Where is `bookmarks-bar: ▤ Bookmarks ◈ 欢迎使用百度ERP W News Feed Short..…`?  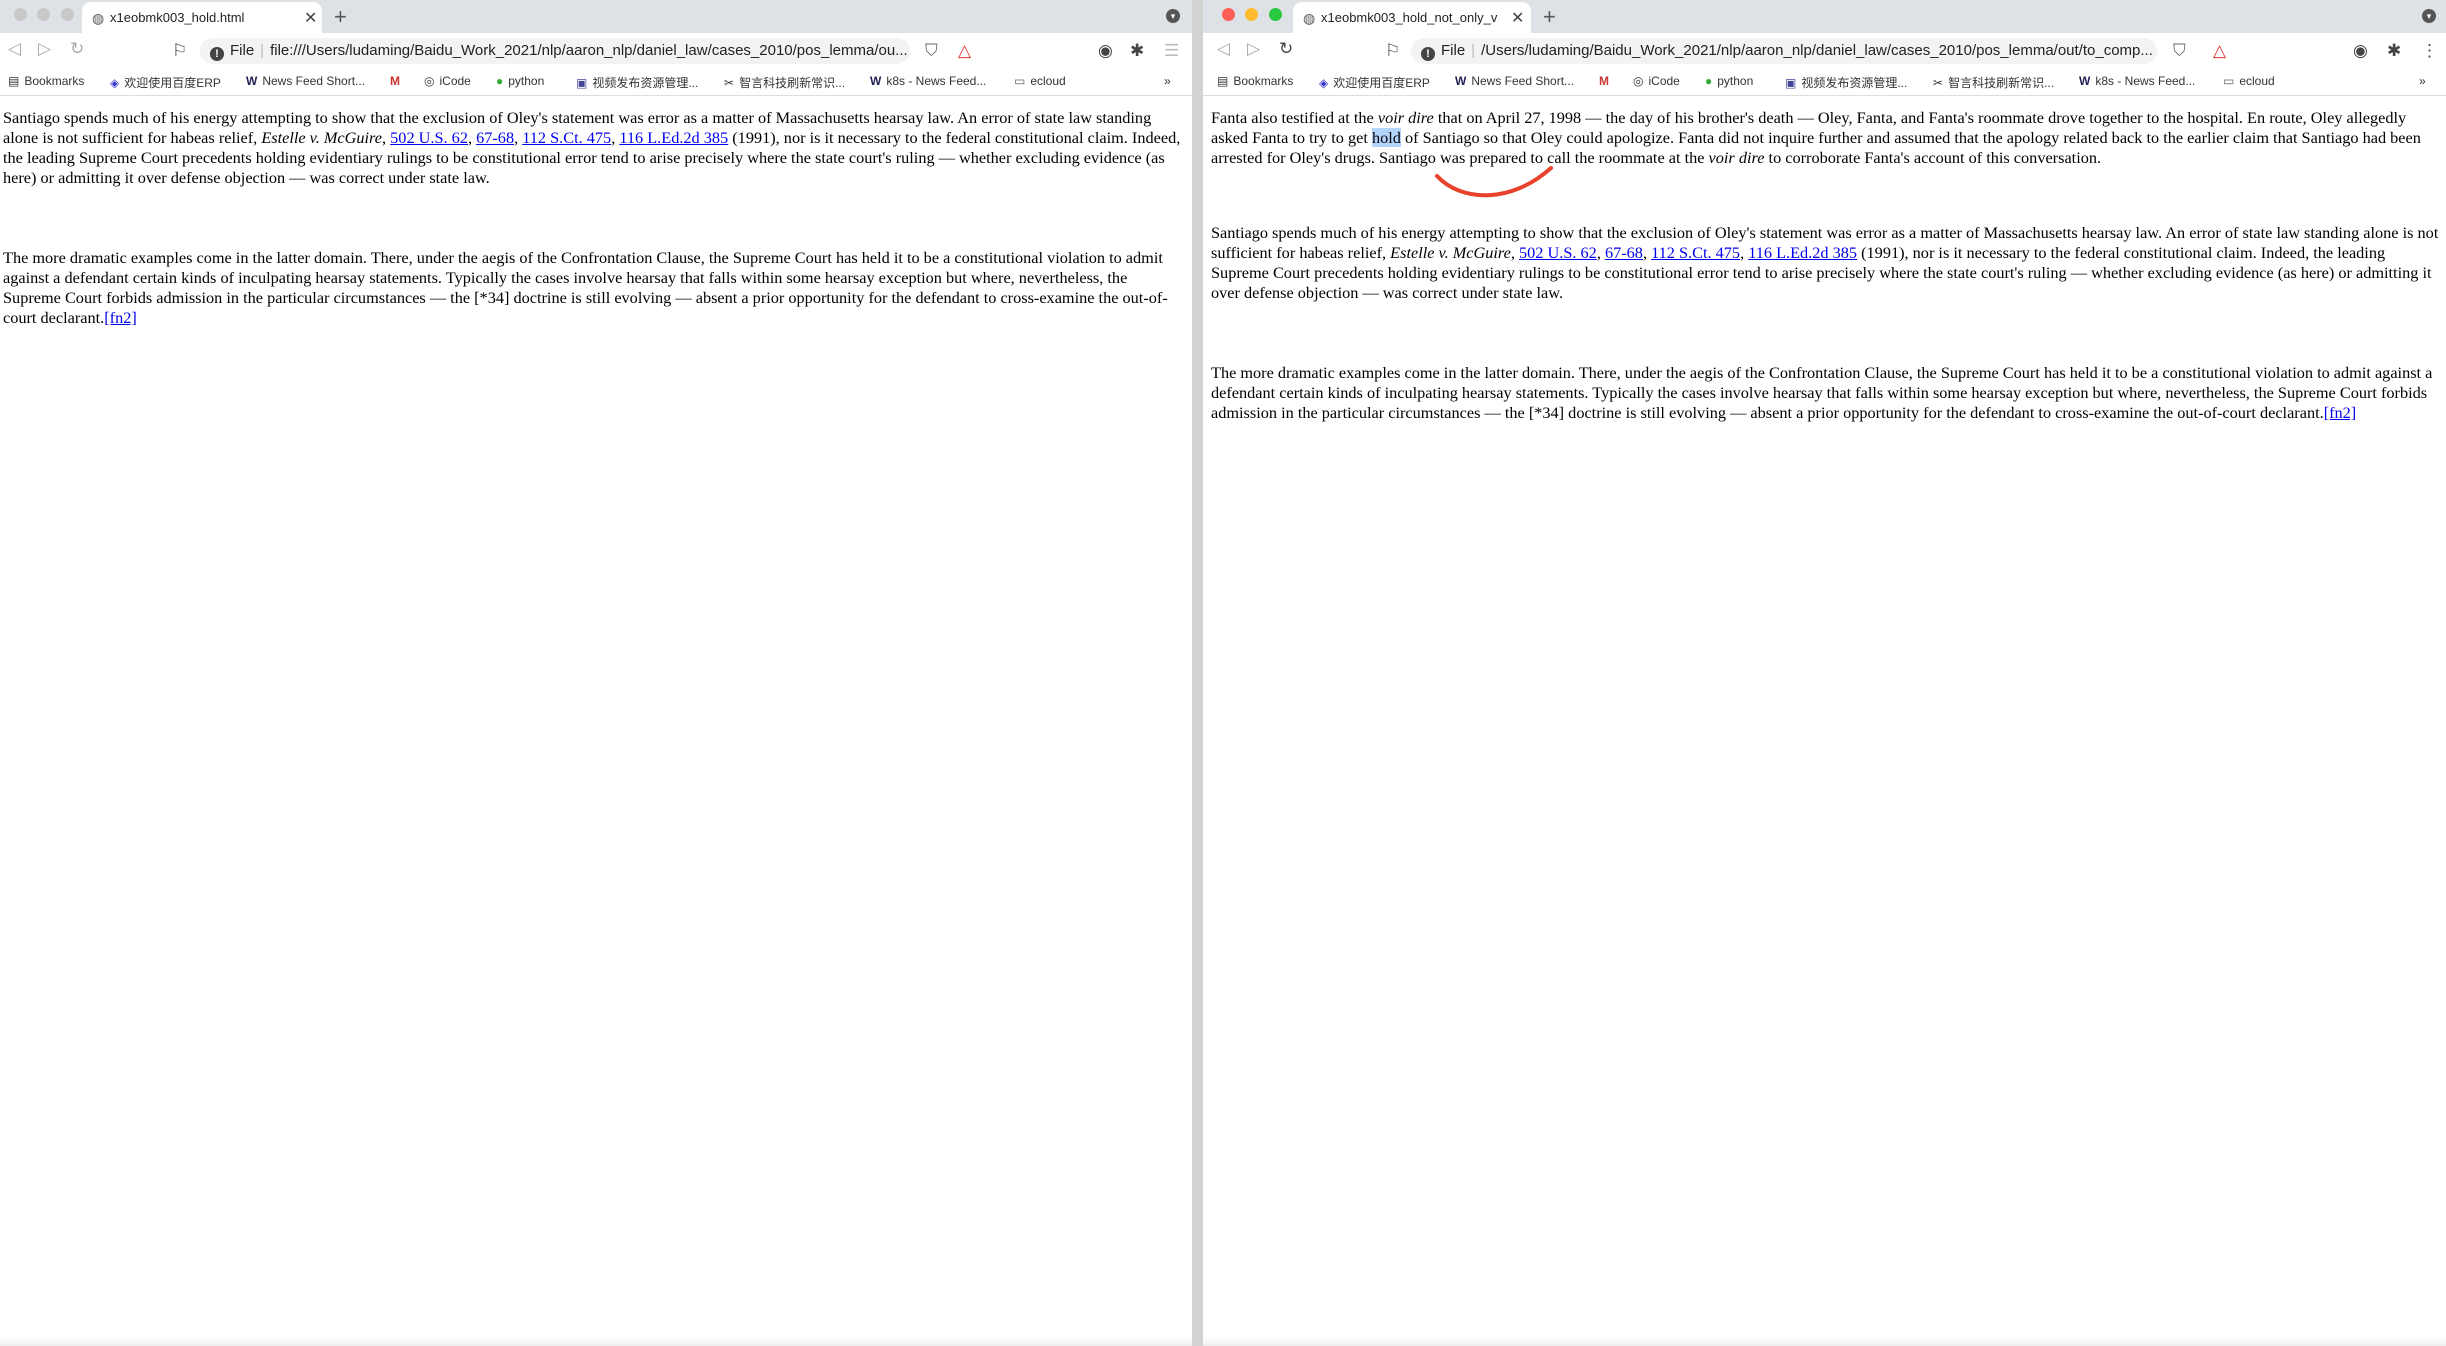 bookmarks-bar: ▤ Bookmarks ◈ 欢迎使用百度ERP W News Feed Short..… is located at coordinates (596, 82).